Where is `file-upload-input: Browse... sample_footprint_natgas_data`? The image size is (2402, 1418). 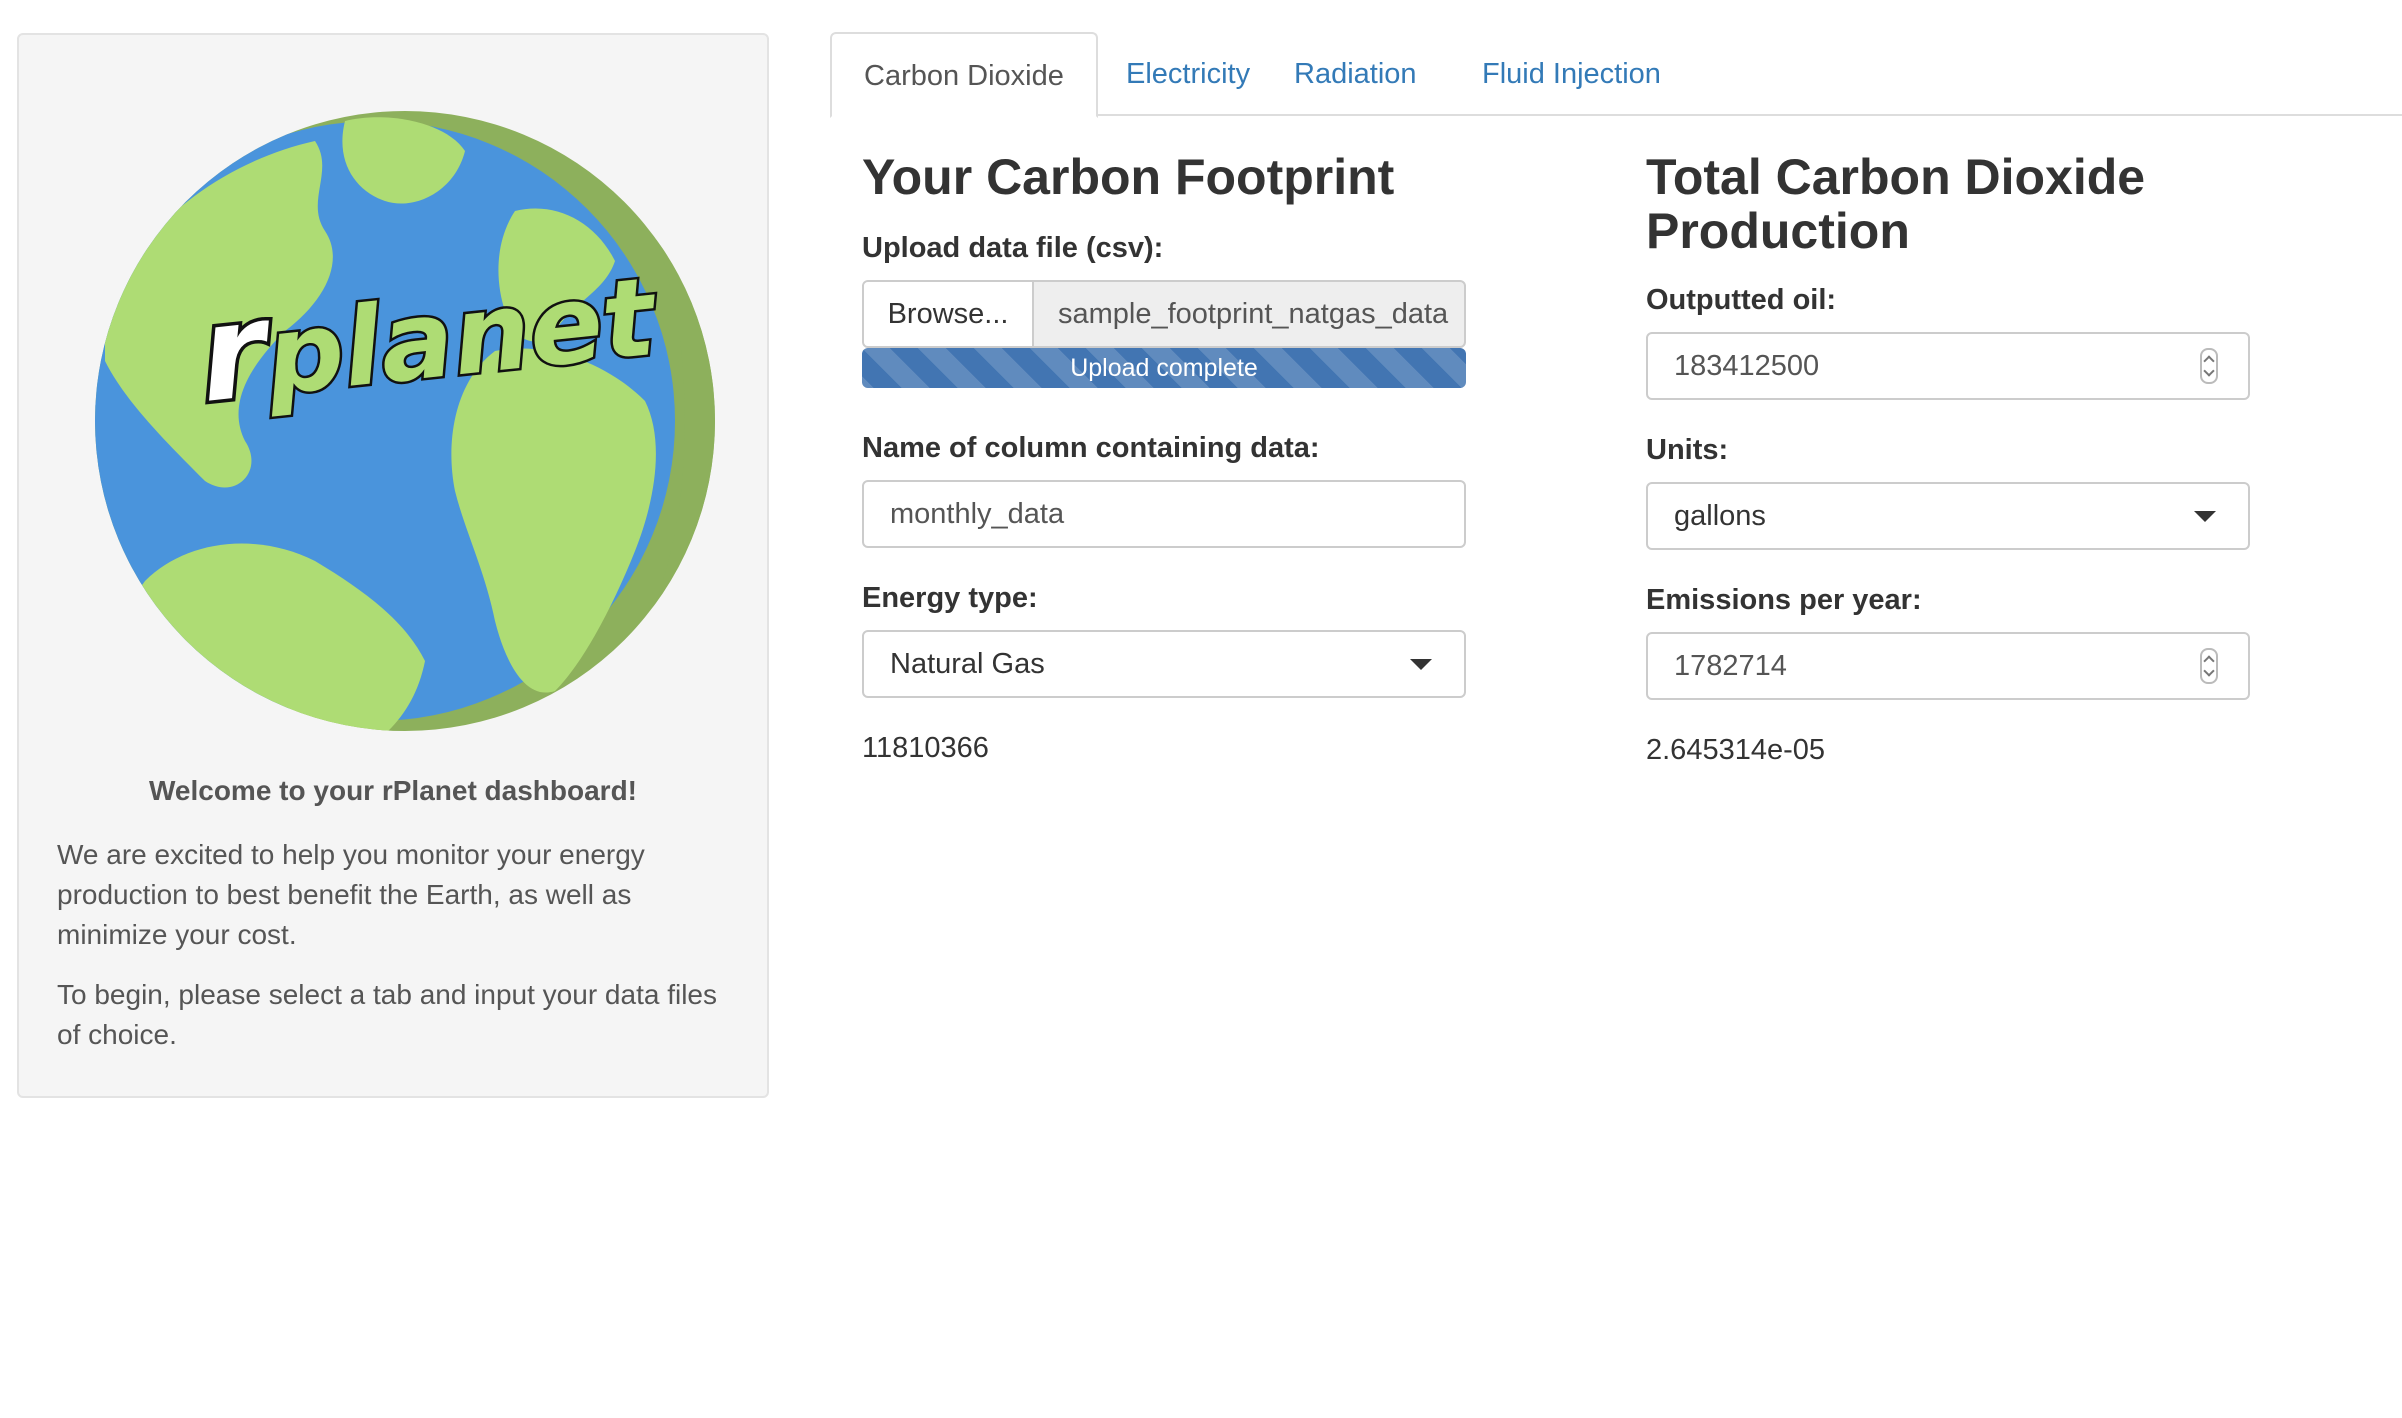
file-upload-input: Browse... sample_footprint_natgas_data is located at coordinates (1164, 314).